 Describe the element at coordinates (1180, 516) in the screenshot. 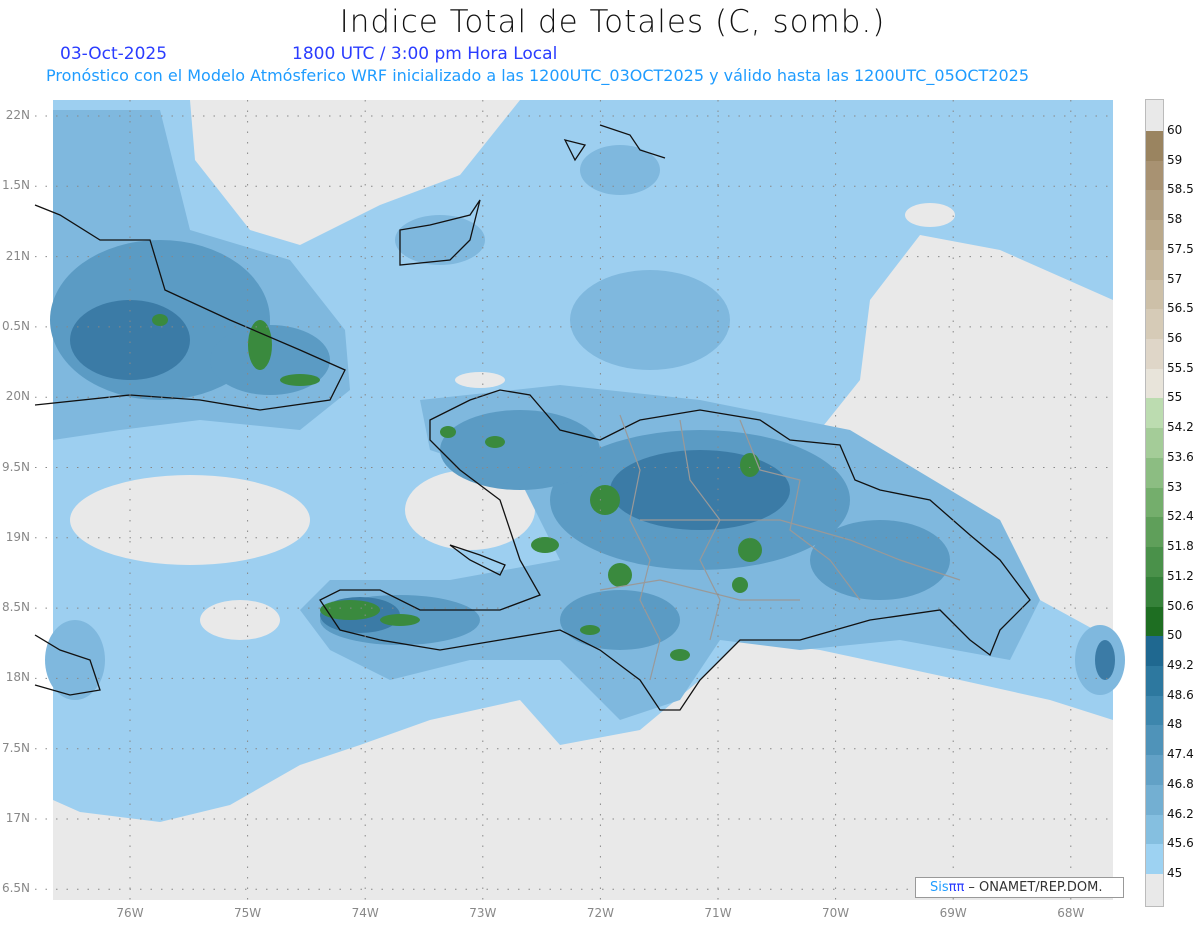

I see `colorbar-label: 52.4` at that location.